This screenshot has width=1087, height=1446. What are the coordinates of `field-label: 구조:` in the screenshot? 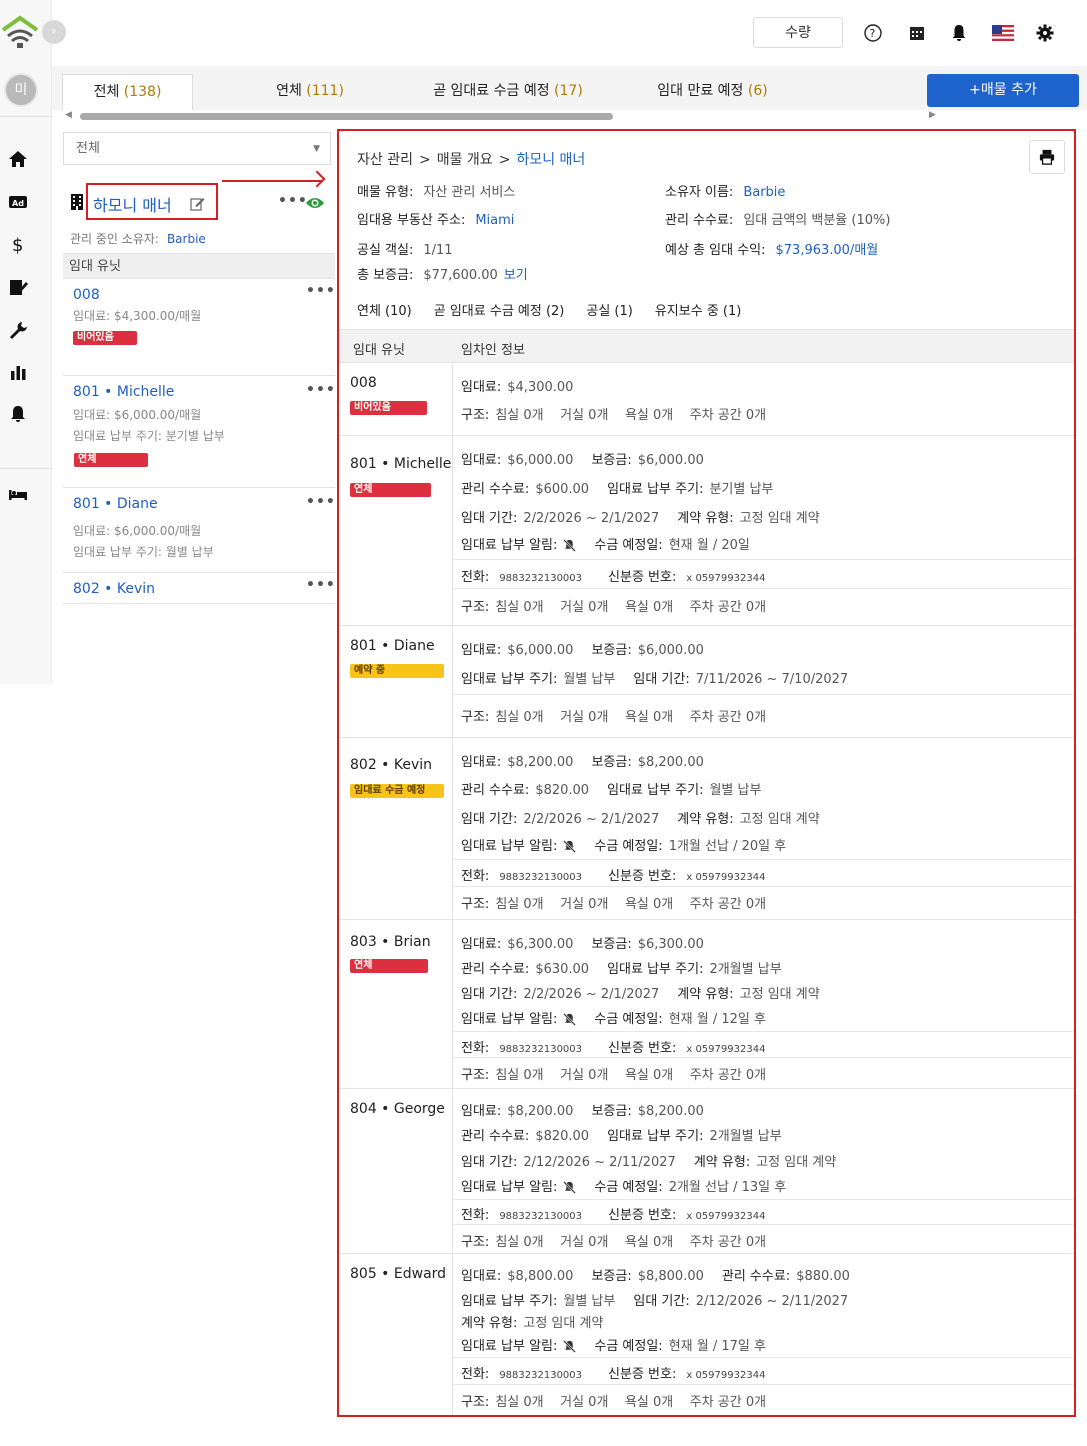 It's located at (475, 1075).